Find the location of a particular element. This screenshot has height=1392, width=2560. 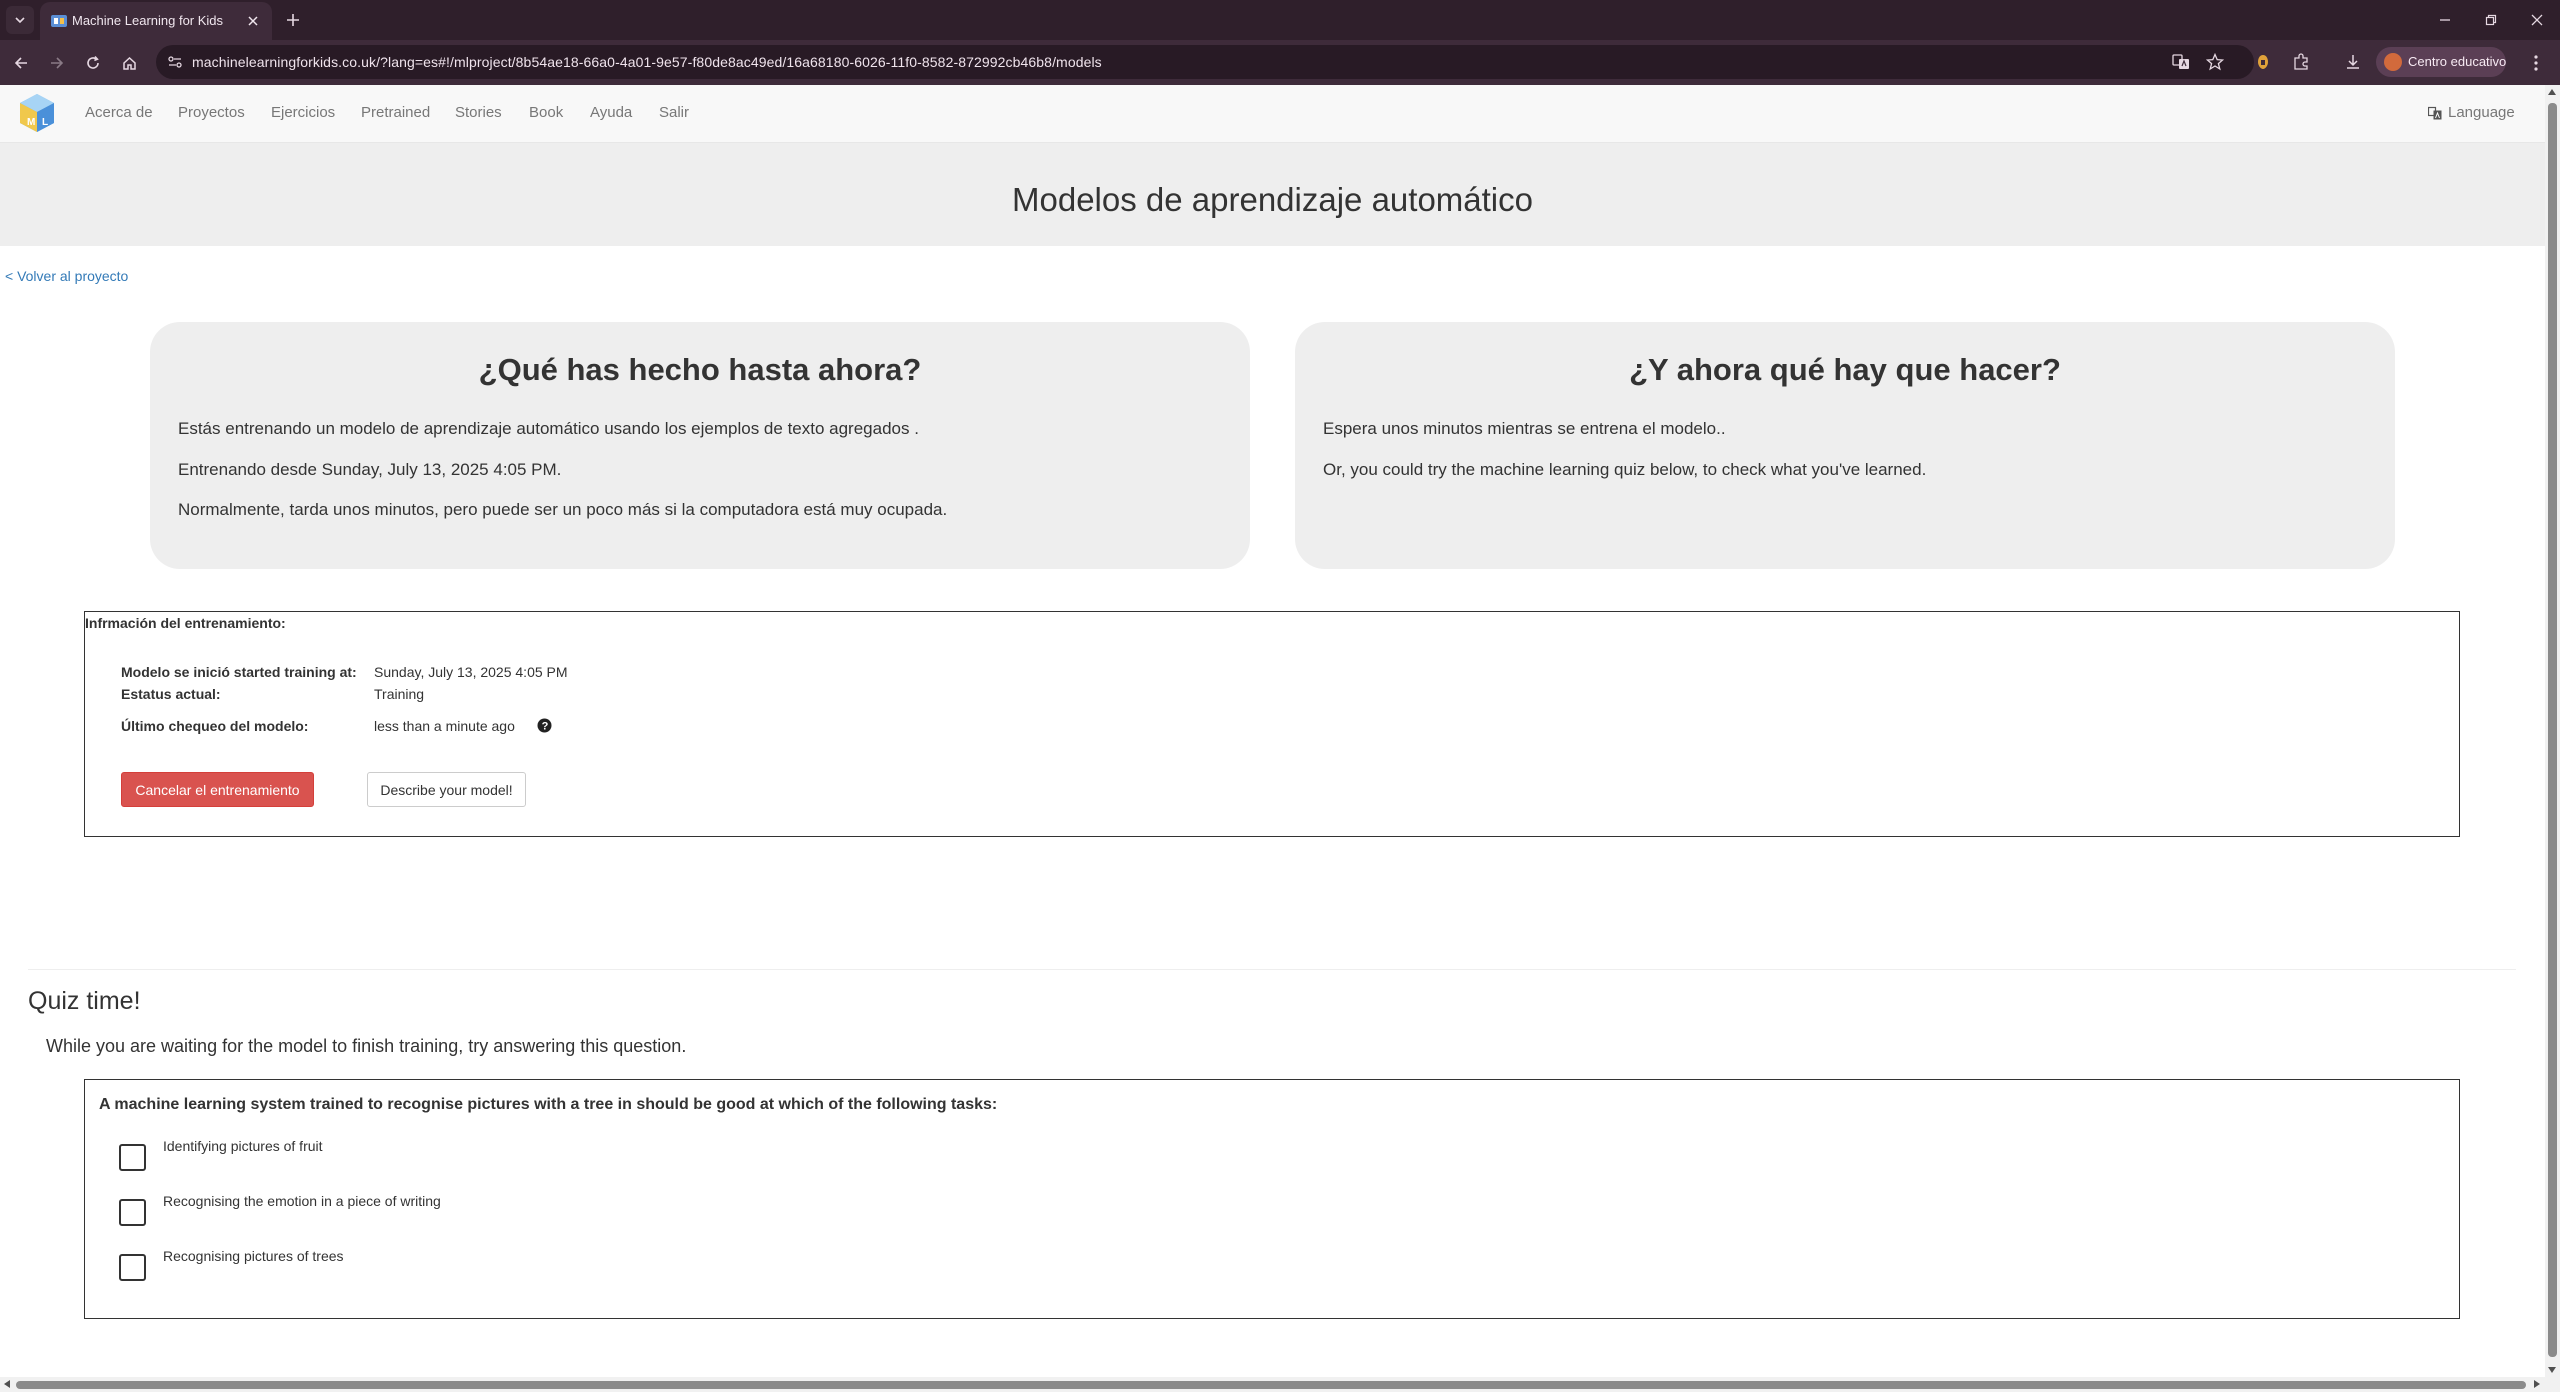

nav-item-acerca: Acerca de is located at coordinates (119, 112).